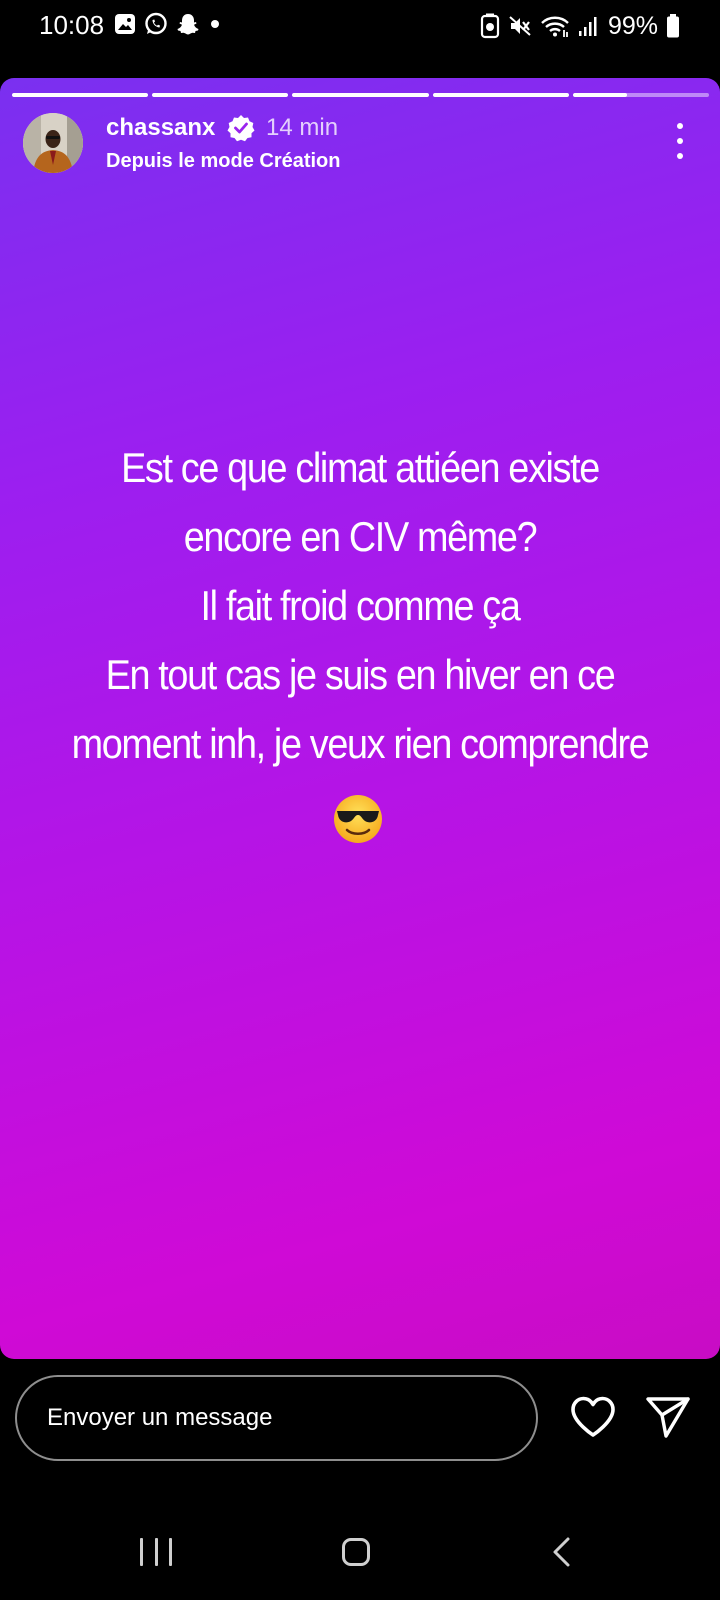 The image size is (720, 1600). I want to click on gallery-icon, so click(125, 24).